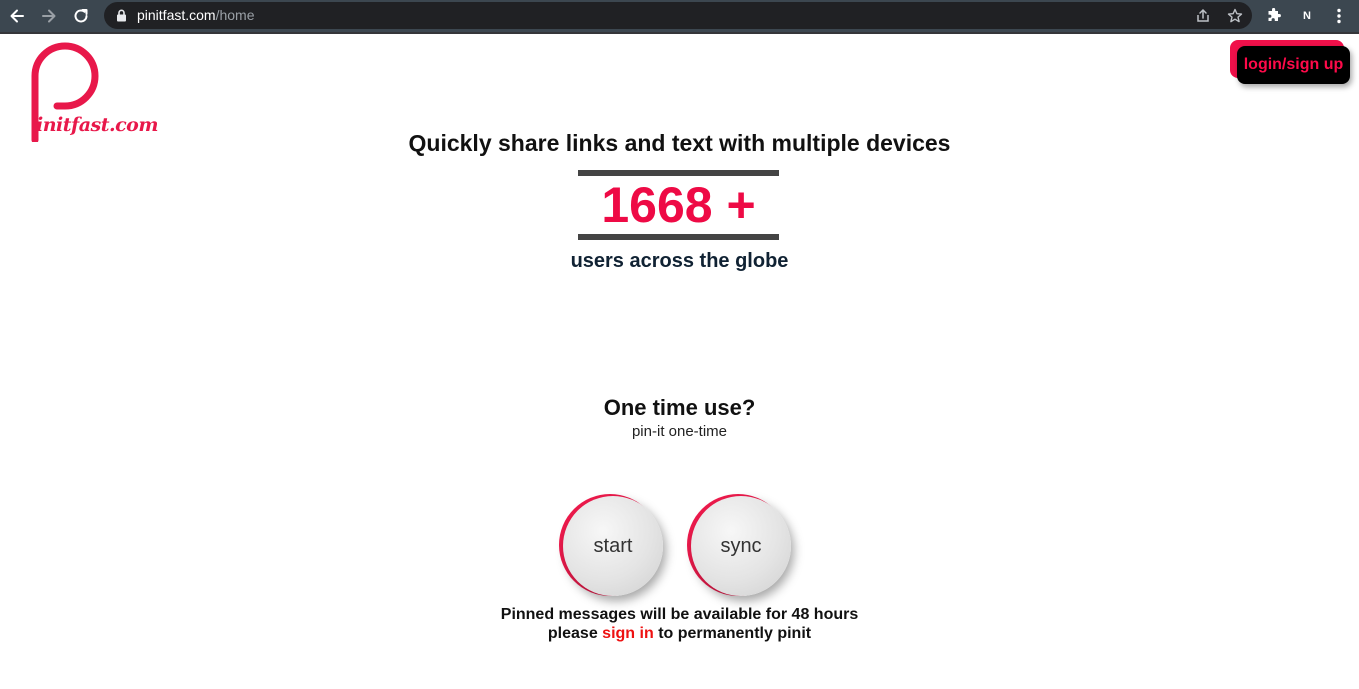 This screenshot has width=1359, height=689. Describe the element at coordinates (121, 18) in the screenshot. I see `lock-icon` at that location.